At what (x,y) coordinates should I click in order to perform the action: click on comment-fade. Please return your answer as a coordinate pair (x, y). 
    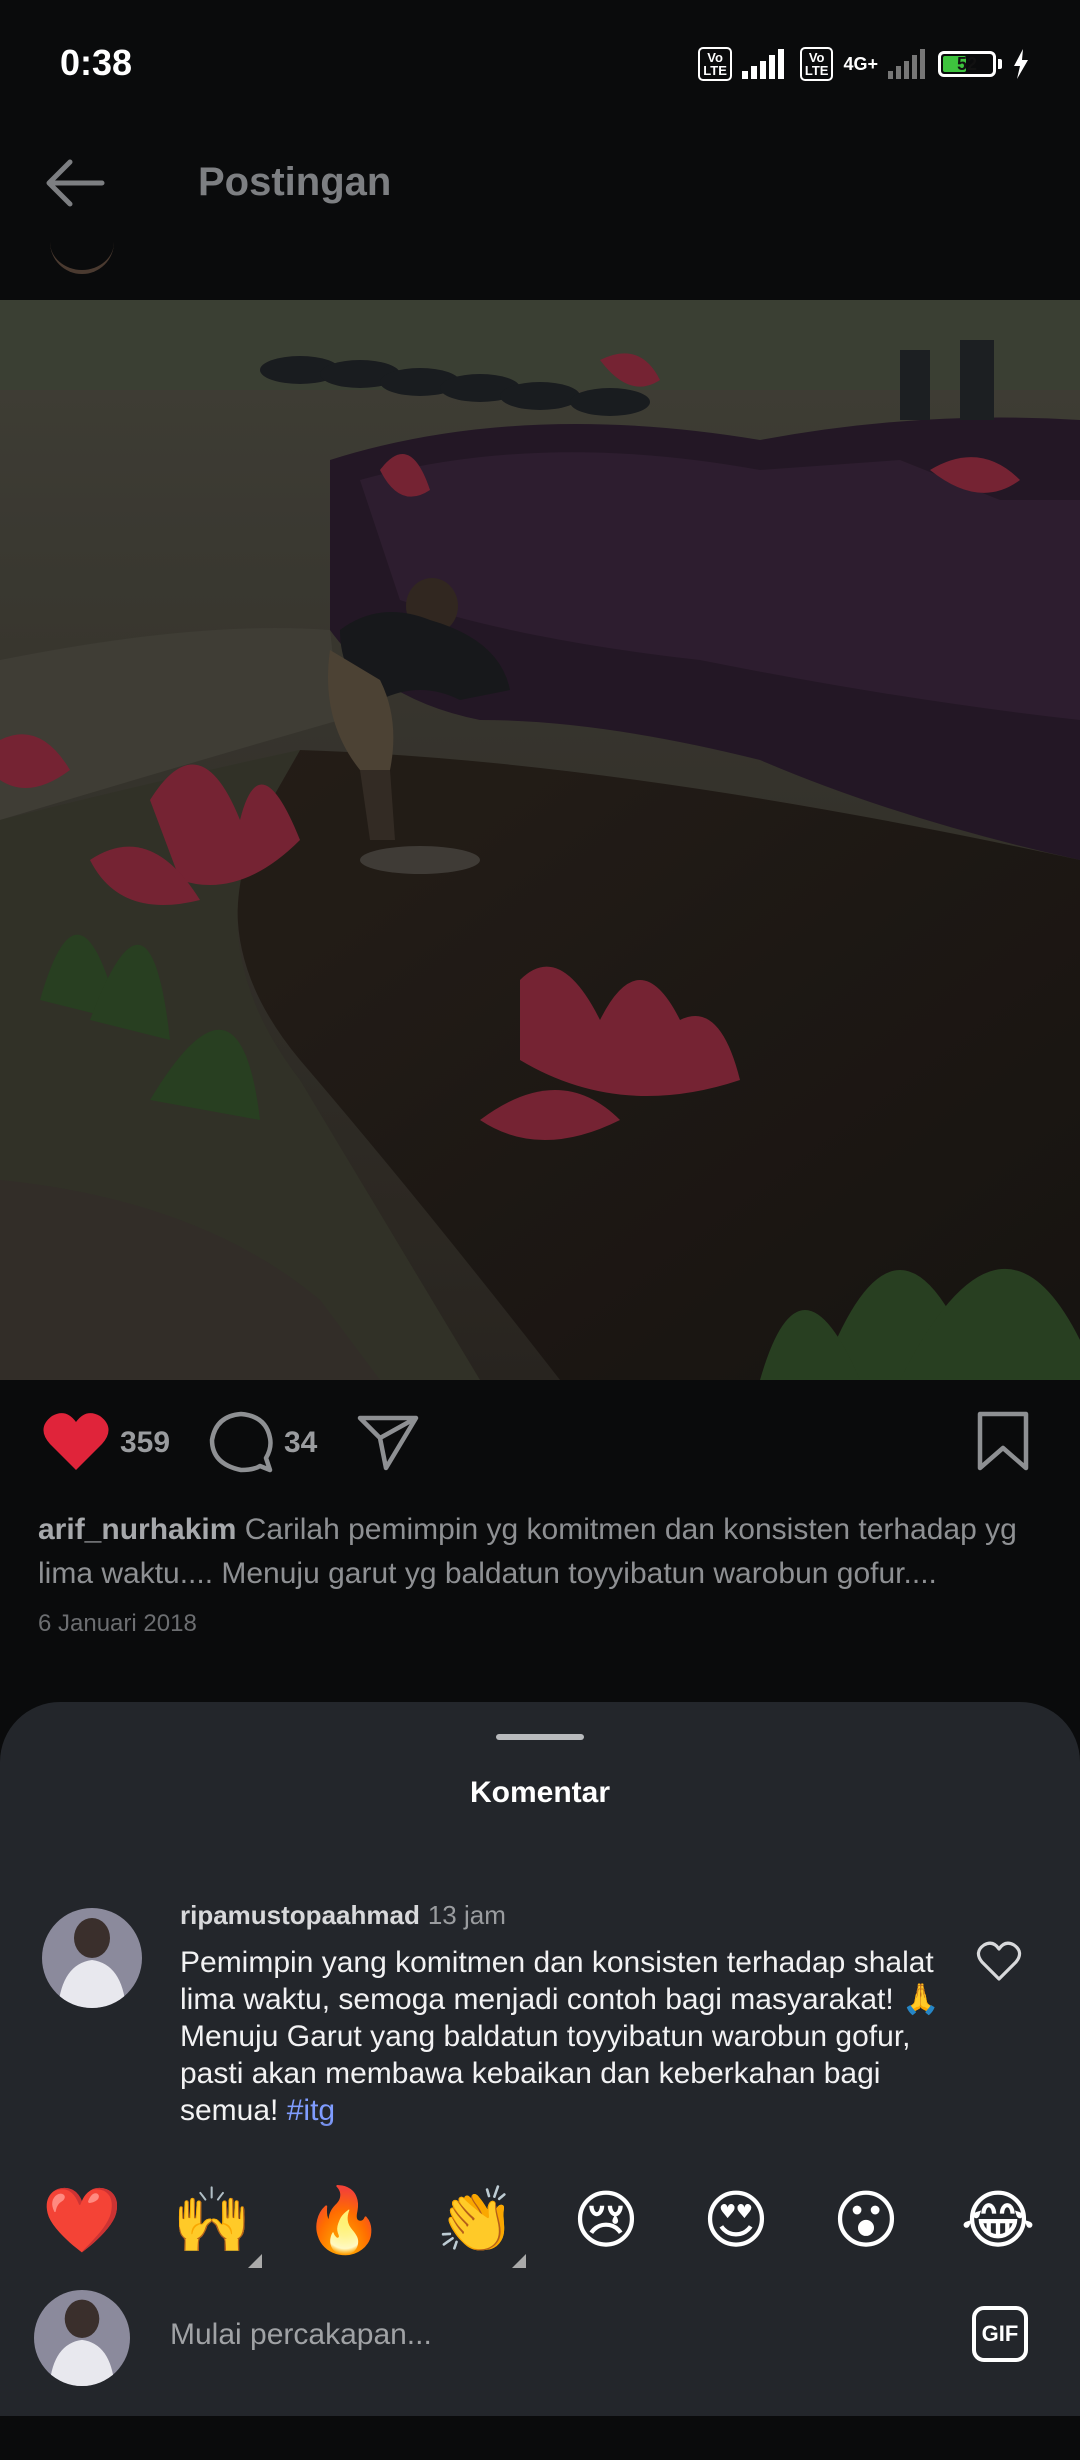
    Looking at the image, I should click on (540, 2140).